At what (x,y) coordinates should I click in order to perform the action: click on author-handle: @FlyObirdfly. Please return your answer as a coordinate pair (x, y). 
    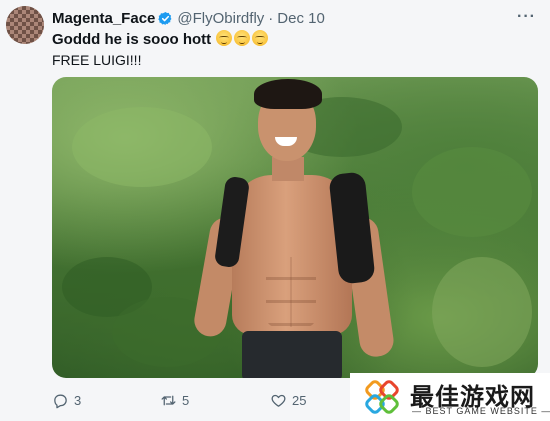
    Looking at the image, I should click on (220, 18).